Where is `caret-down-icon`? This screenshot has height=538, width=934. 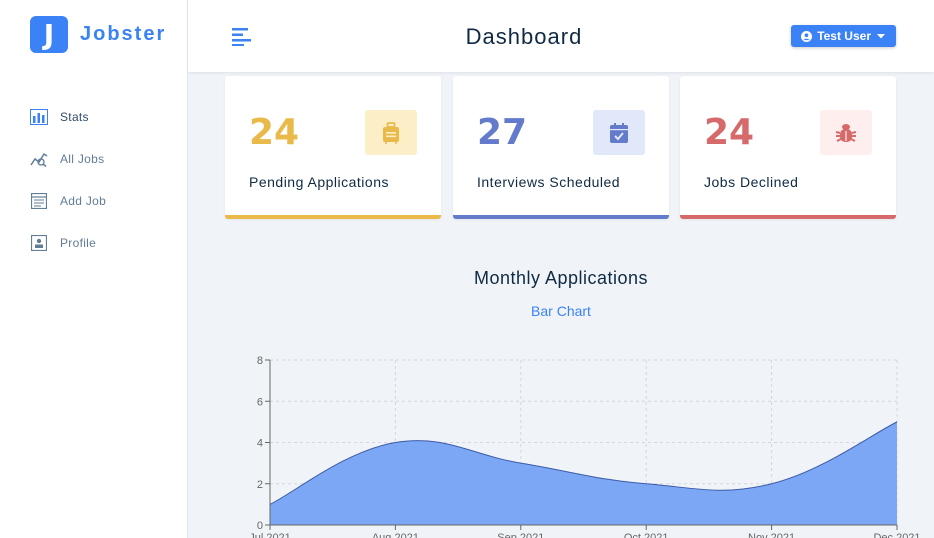
caret-down-icon is located at coordinates (881, 36).